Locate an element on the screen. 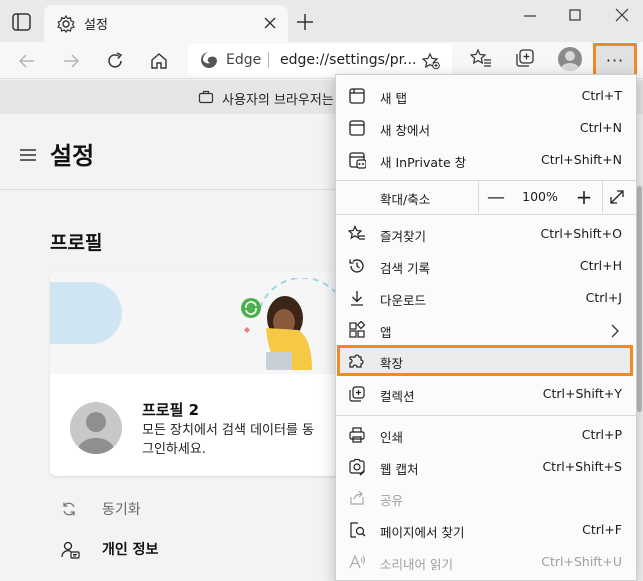 The width and height of the screenshot is (643, 581). extensions-icon is located at coordinates (357, 361).